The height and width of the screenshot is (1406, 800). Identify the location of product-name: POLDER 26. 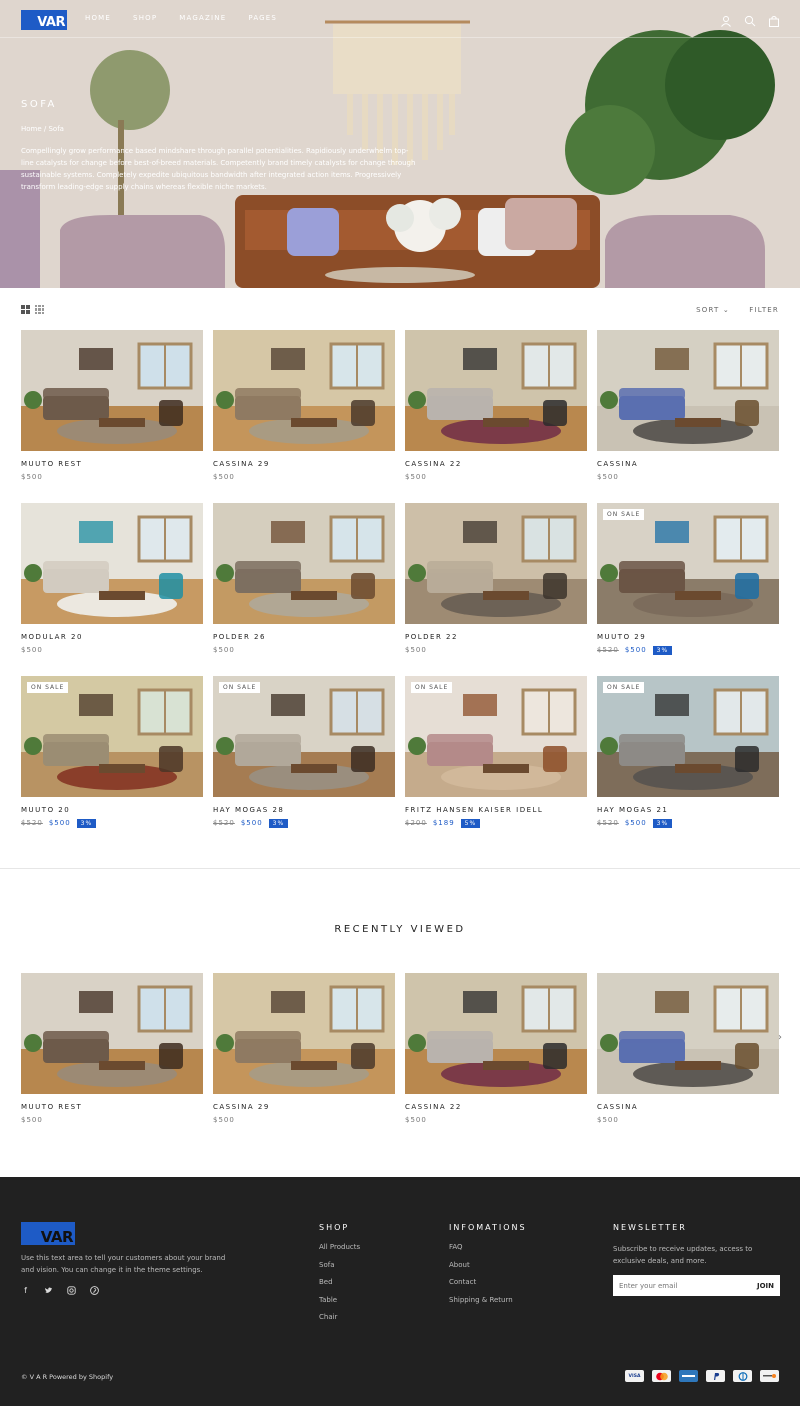
(304, 637).